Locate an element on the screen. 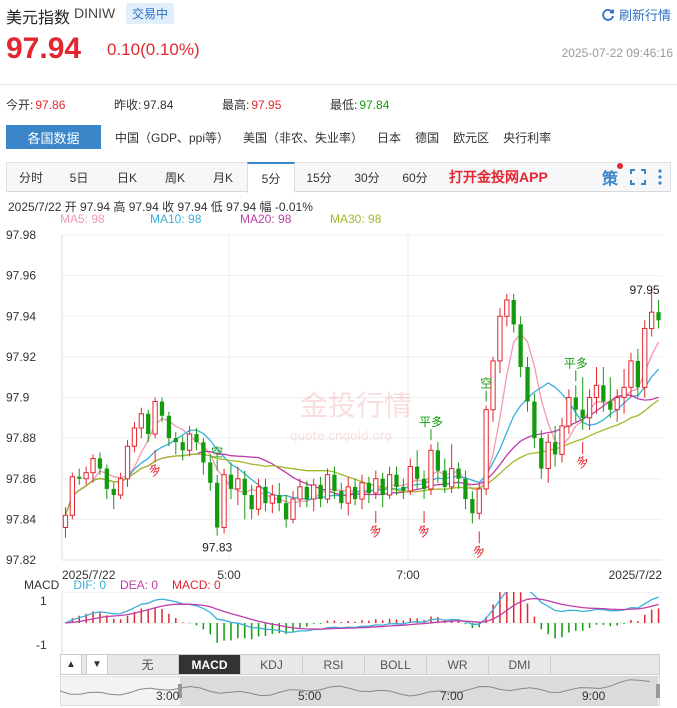 Image resolution: width=677 pixels, height=708 pixels. macd-legend: MACD DIF: 0 DEA: 0 MACD: 0 is located at coordinates (122, 585).